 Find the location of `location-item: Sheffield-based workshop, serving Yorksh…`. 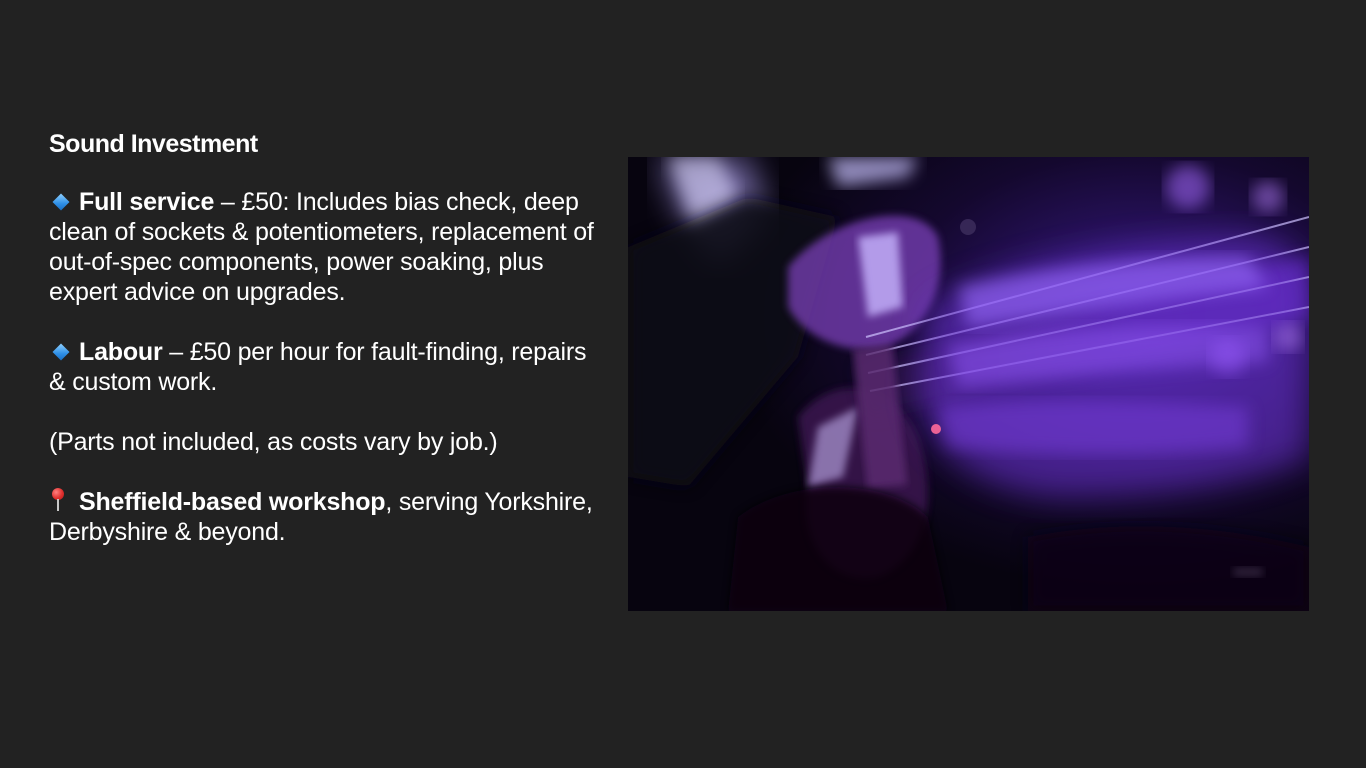

location-item: Sheffield-based workshop, serving Yorksh… is located at coordinates (329, 517).